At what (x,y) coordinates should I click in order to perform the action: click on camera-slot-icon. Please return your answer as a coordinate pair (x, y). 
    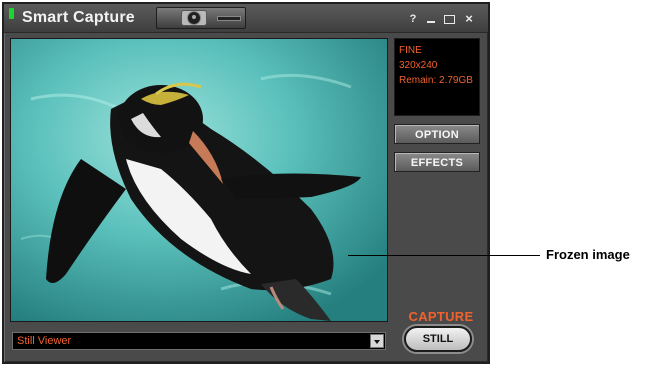
    Looking at the image, I should click on (229, 18).